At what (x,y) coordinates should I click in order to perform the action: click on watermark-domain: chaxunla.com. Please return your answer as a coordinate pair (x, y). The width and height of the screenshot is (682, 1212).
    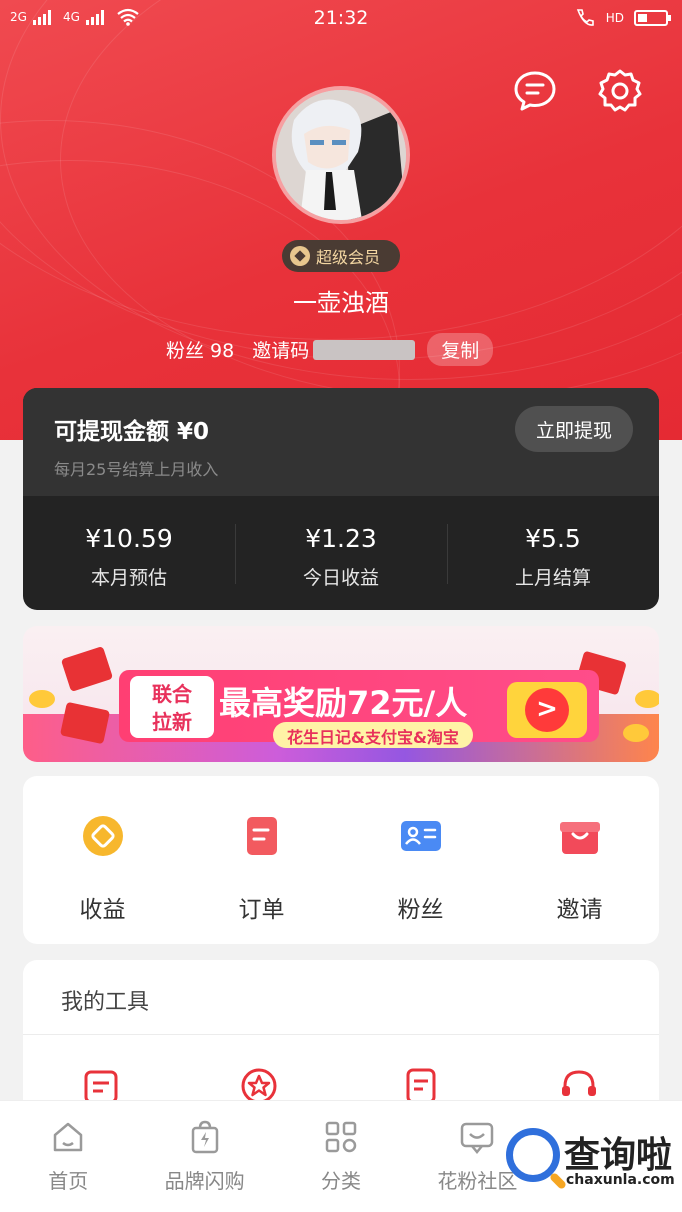
    Looking at the image, I should click on (620, 1180).